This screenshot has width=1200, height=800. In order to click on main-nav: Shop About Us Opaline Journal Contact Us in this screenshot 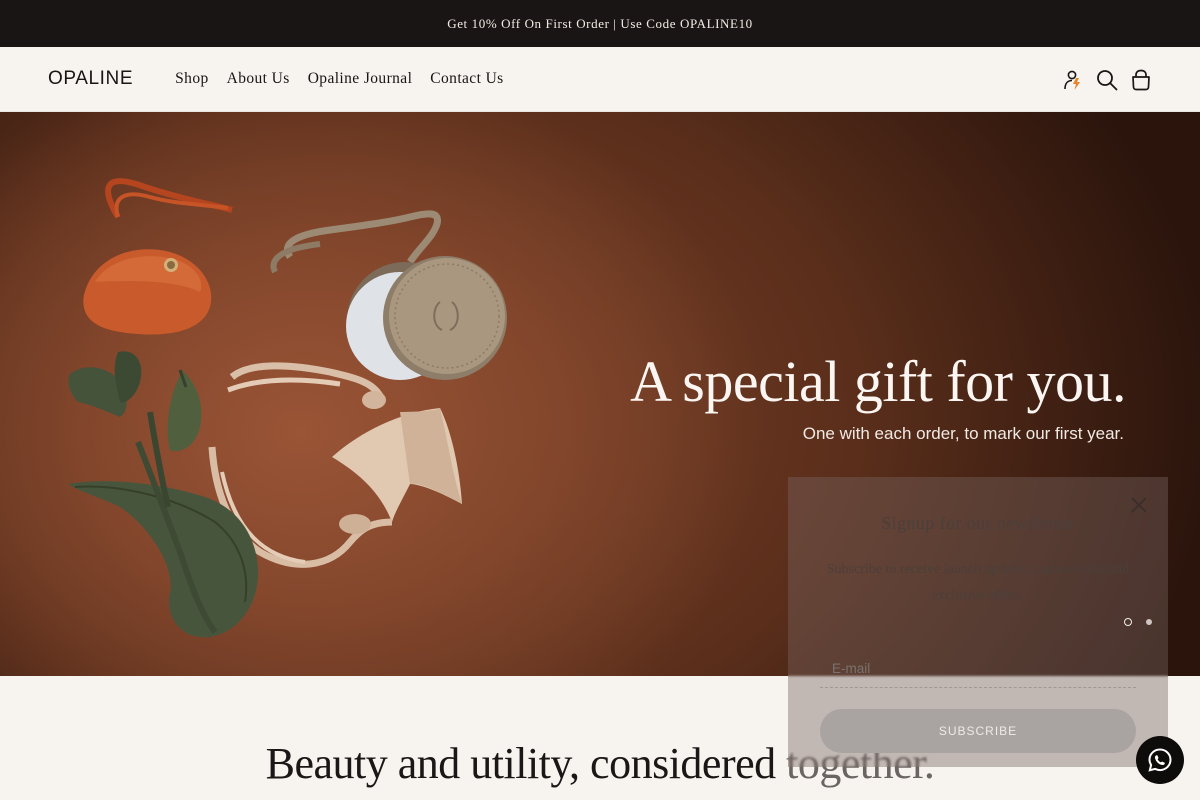, I will do `click(339, 79)`.